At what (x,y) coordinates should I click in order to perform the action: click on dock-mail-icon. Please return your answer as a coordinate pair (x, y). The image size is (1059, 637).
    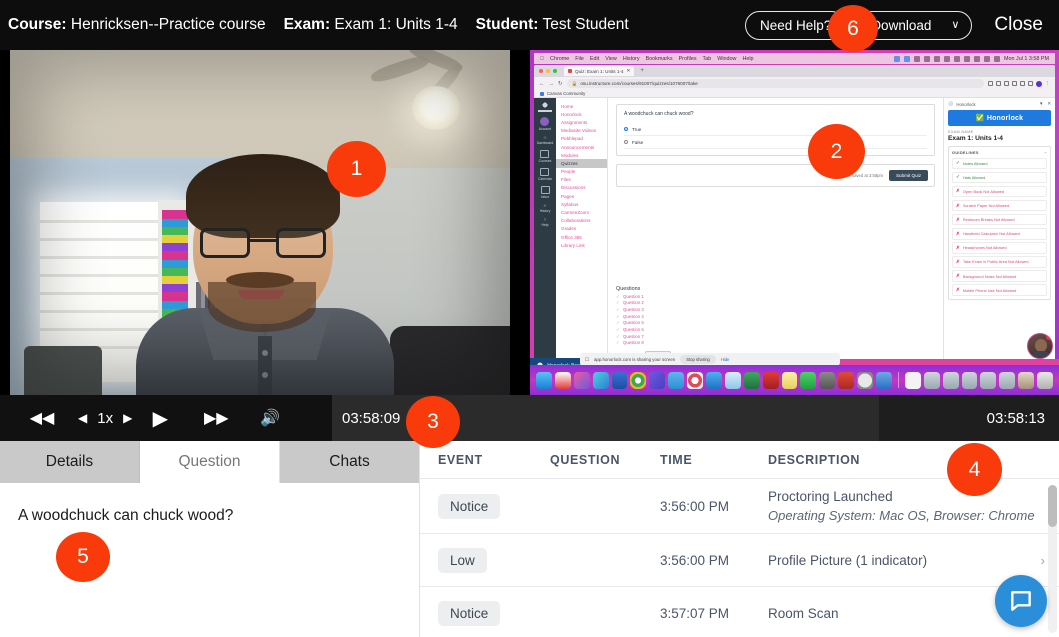
    Looking at the image, I should click on (714, 380).